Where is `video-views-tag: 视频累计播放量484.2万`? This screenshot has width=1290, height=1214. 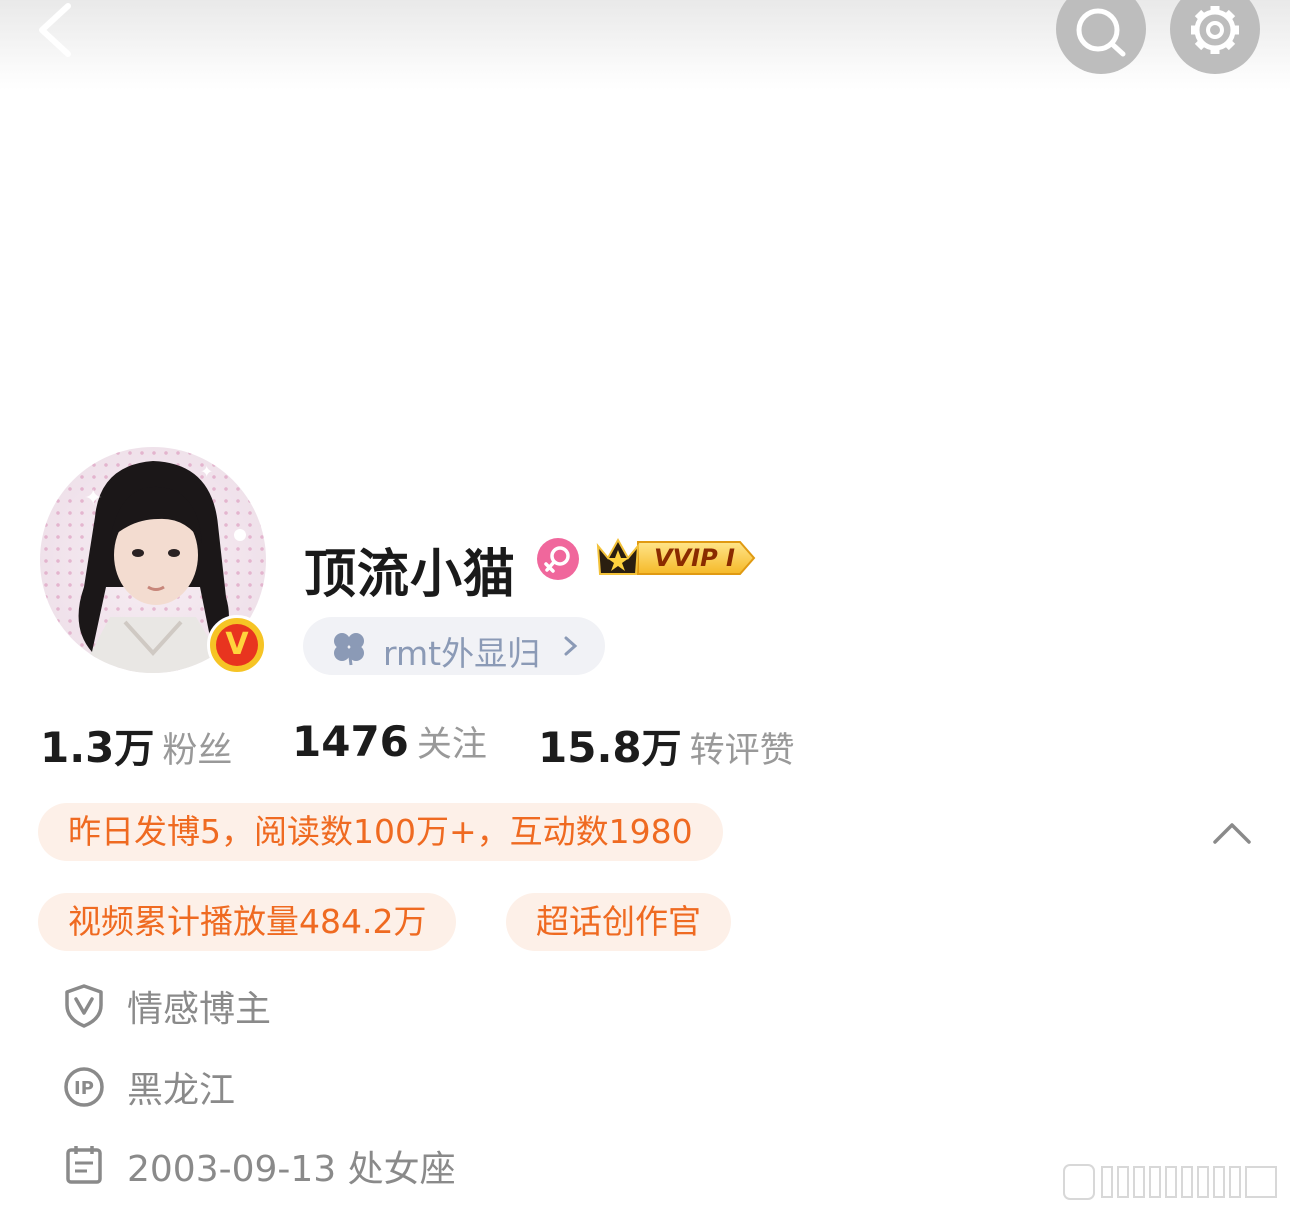
video-views-tag: 视频累计播放量484.2万 is located at coordinates (247, 922).